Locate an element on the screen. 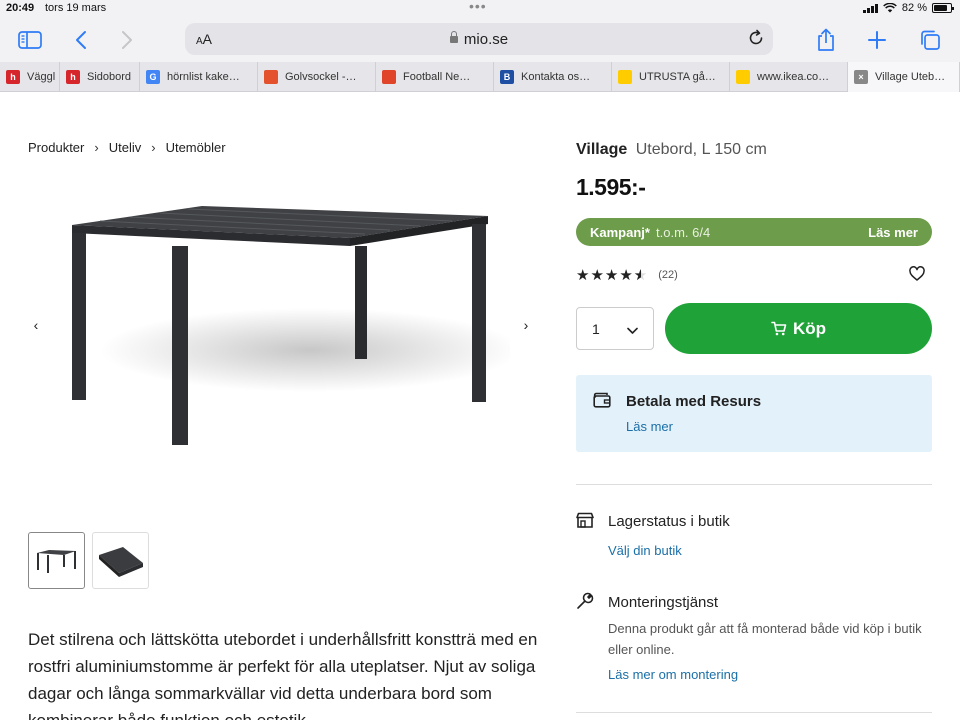  gallery-next-icon: › is located at coordinates (526, 325).